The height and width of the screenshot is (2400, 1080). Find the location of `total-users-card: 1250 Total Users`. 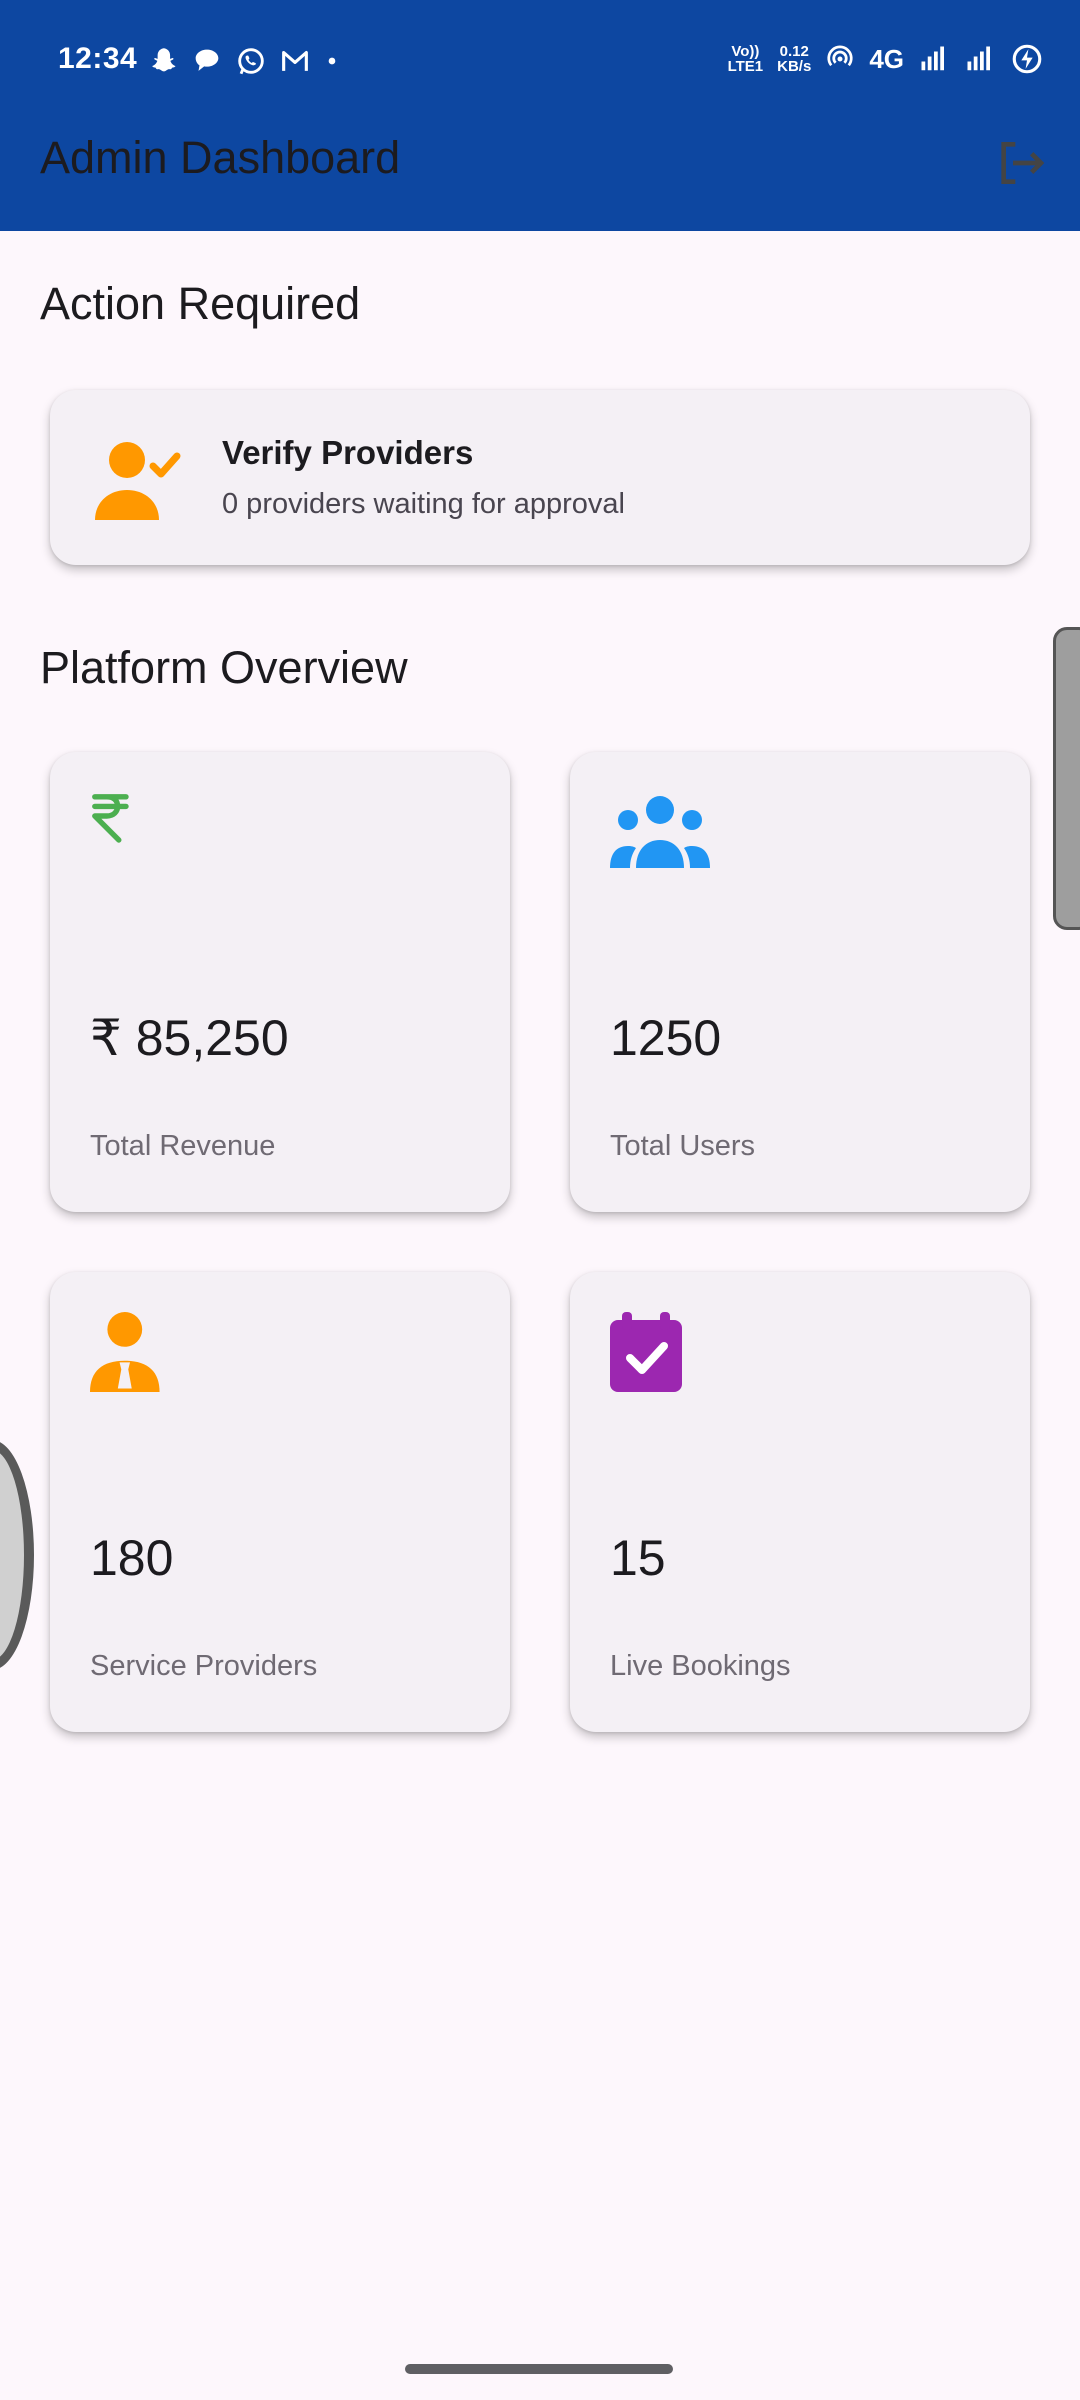

total-users-card: 1250 Total Users is located at coordinates (800, 982).